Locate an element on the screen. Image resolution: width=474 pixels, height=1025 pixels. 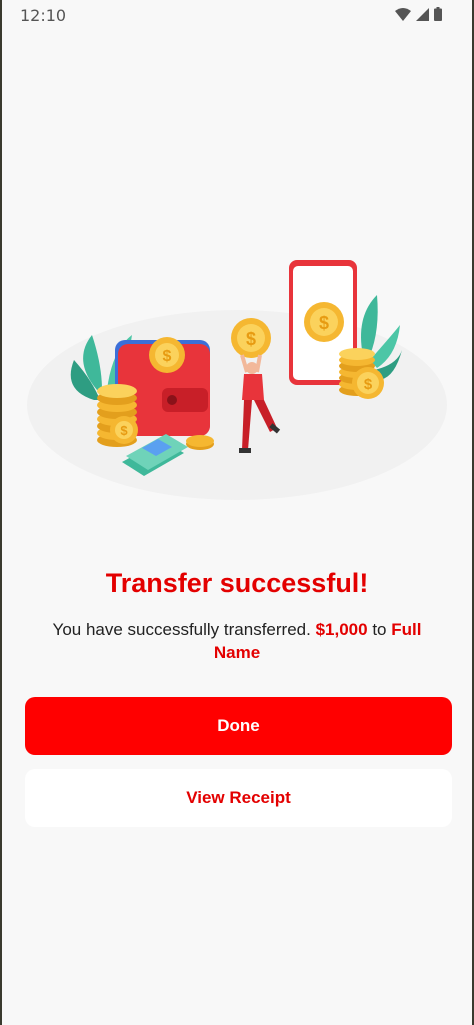
status-icons is located at coordinates (418, 14).